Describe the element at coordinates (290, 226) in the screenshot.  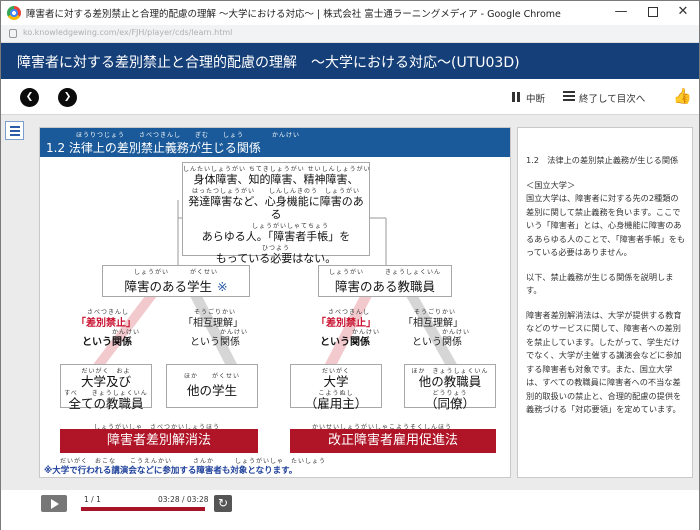
I see `definition-ruby-3: しょうがいしゃてちょう` at that location.